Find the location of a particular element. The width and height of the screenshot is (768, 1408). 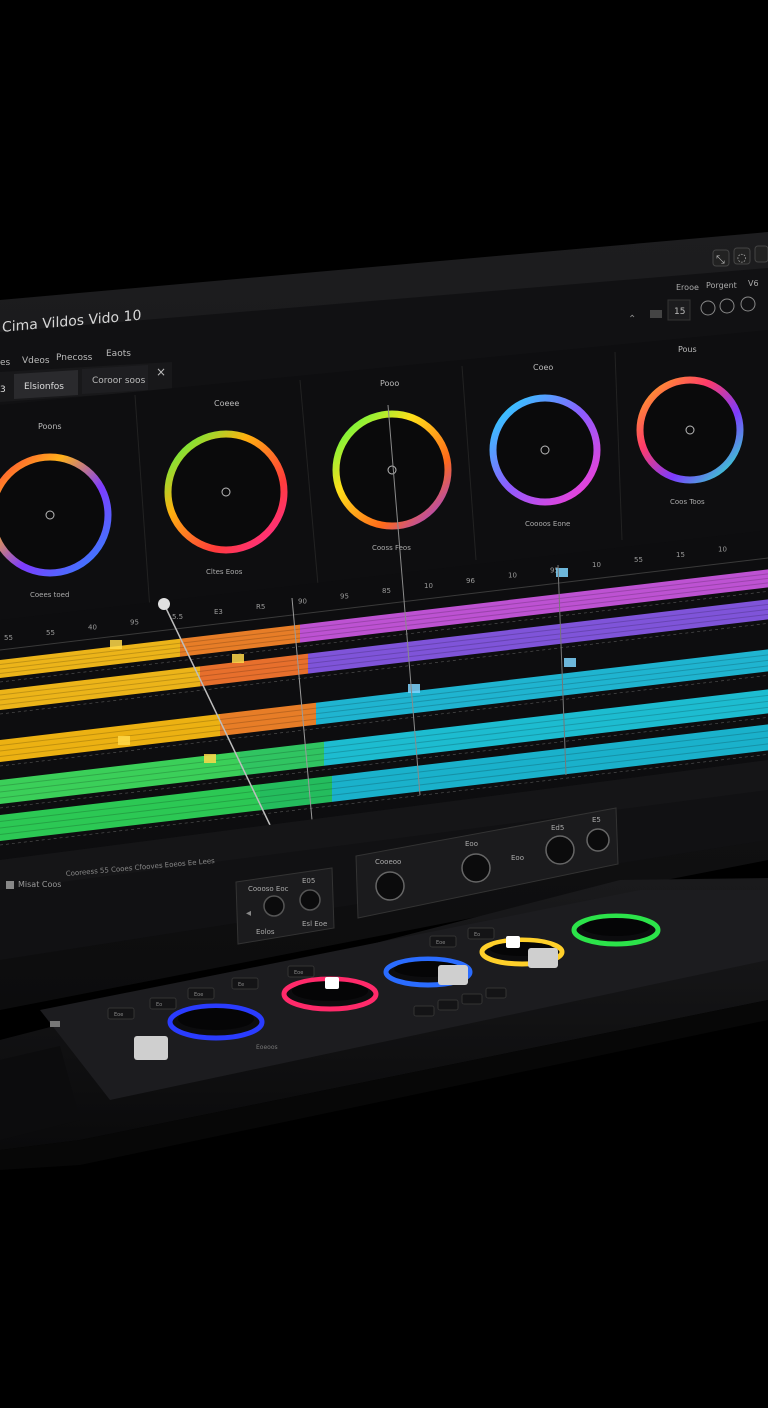

console-label: Eoeoos is located at coordinates (267, 1047).